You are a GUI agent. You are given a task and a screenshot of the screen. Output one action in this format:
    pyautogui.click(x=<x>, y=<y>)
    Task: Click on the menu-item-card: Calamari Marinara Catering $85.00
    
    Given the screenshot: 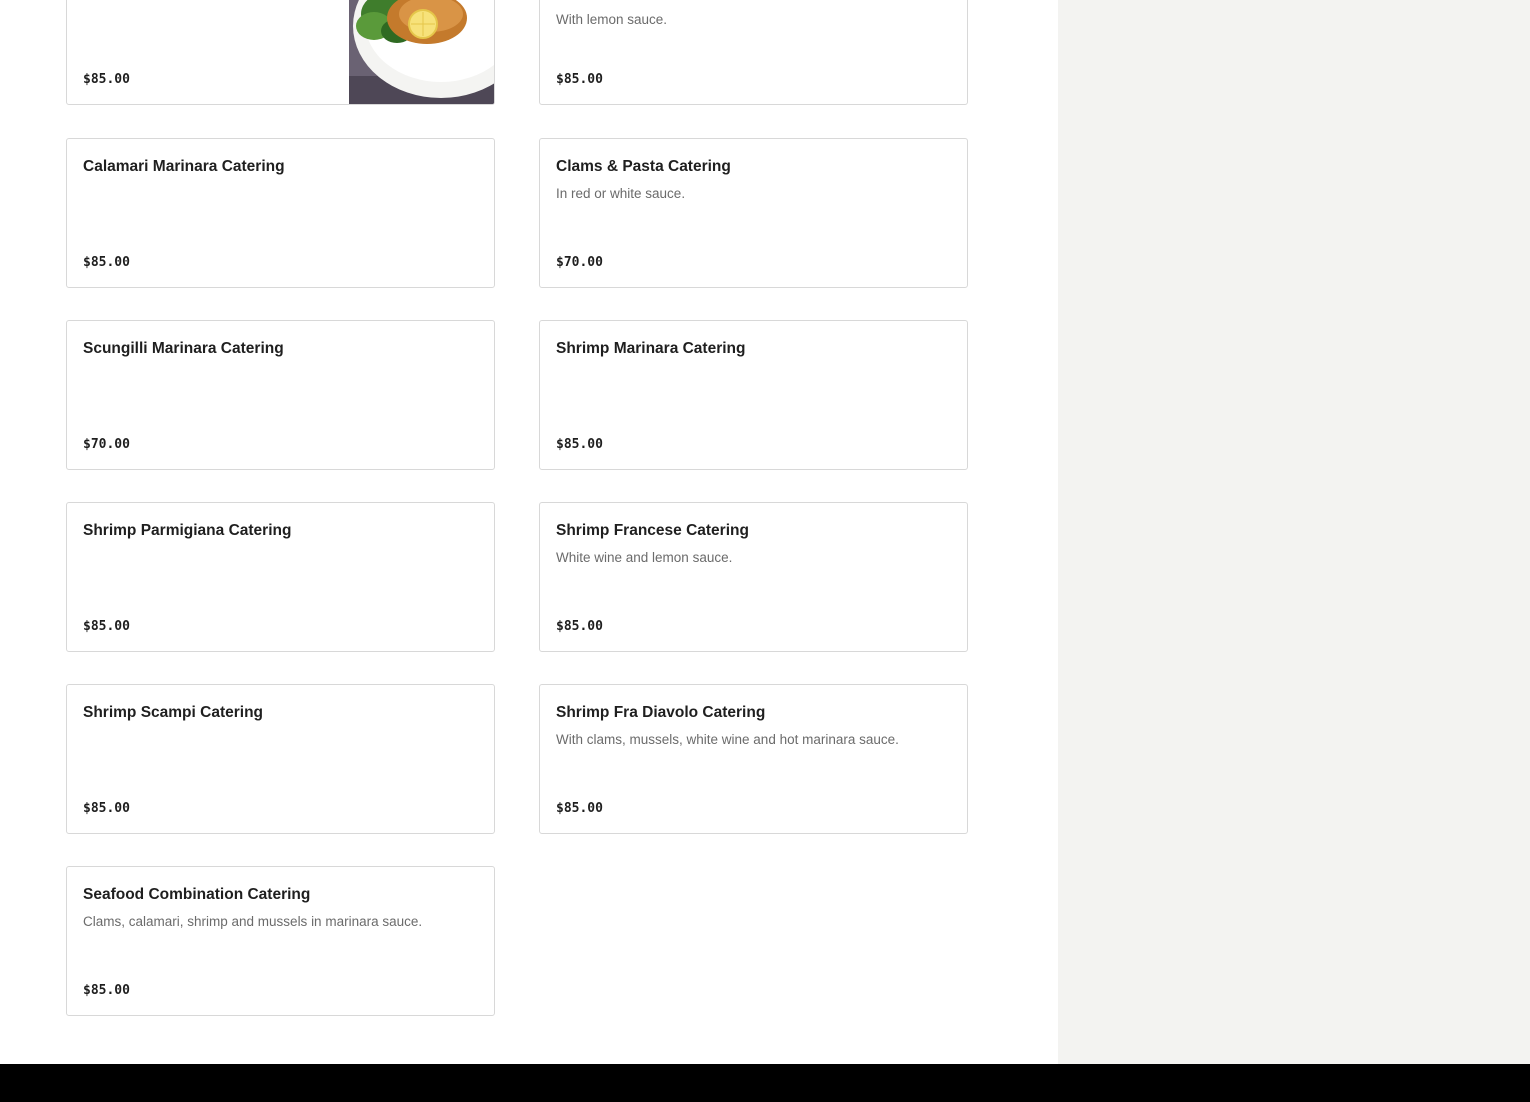 What is the action you would take?
    pyautogui.click(x=280, y=213)
    